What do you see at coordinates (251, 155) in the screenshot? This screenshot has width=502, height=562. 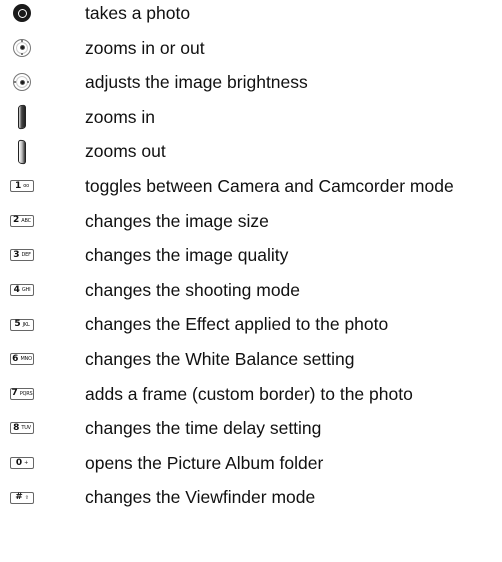 I see `legend-row-zoom-out: zooms out` at bounding box center [251, 155].